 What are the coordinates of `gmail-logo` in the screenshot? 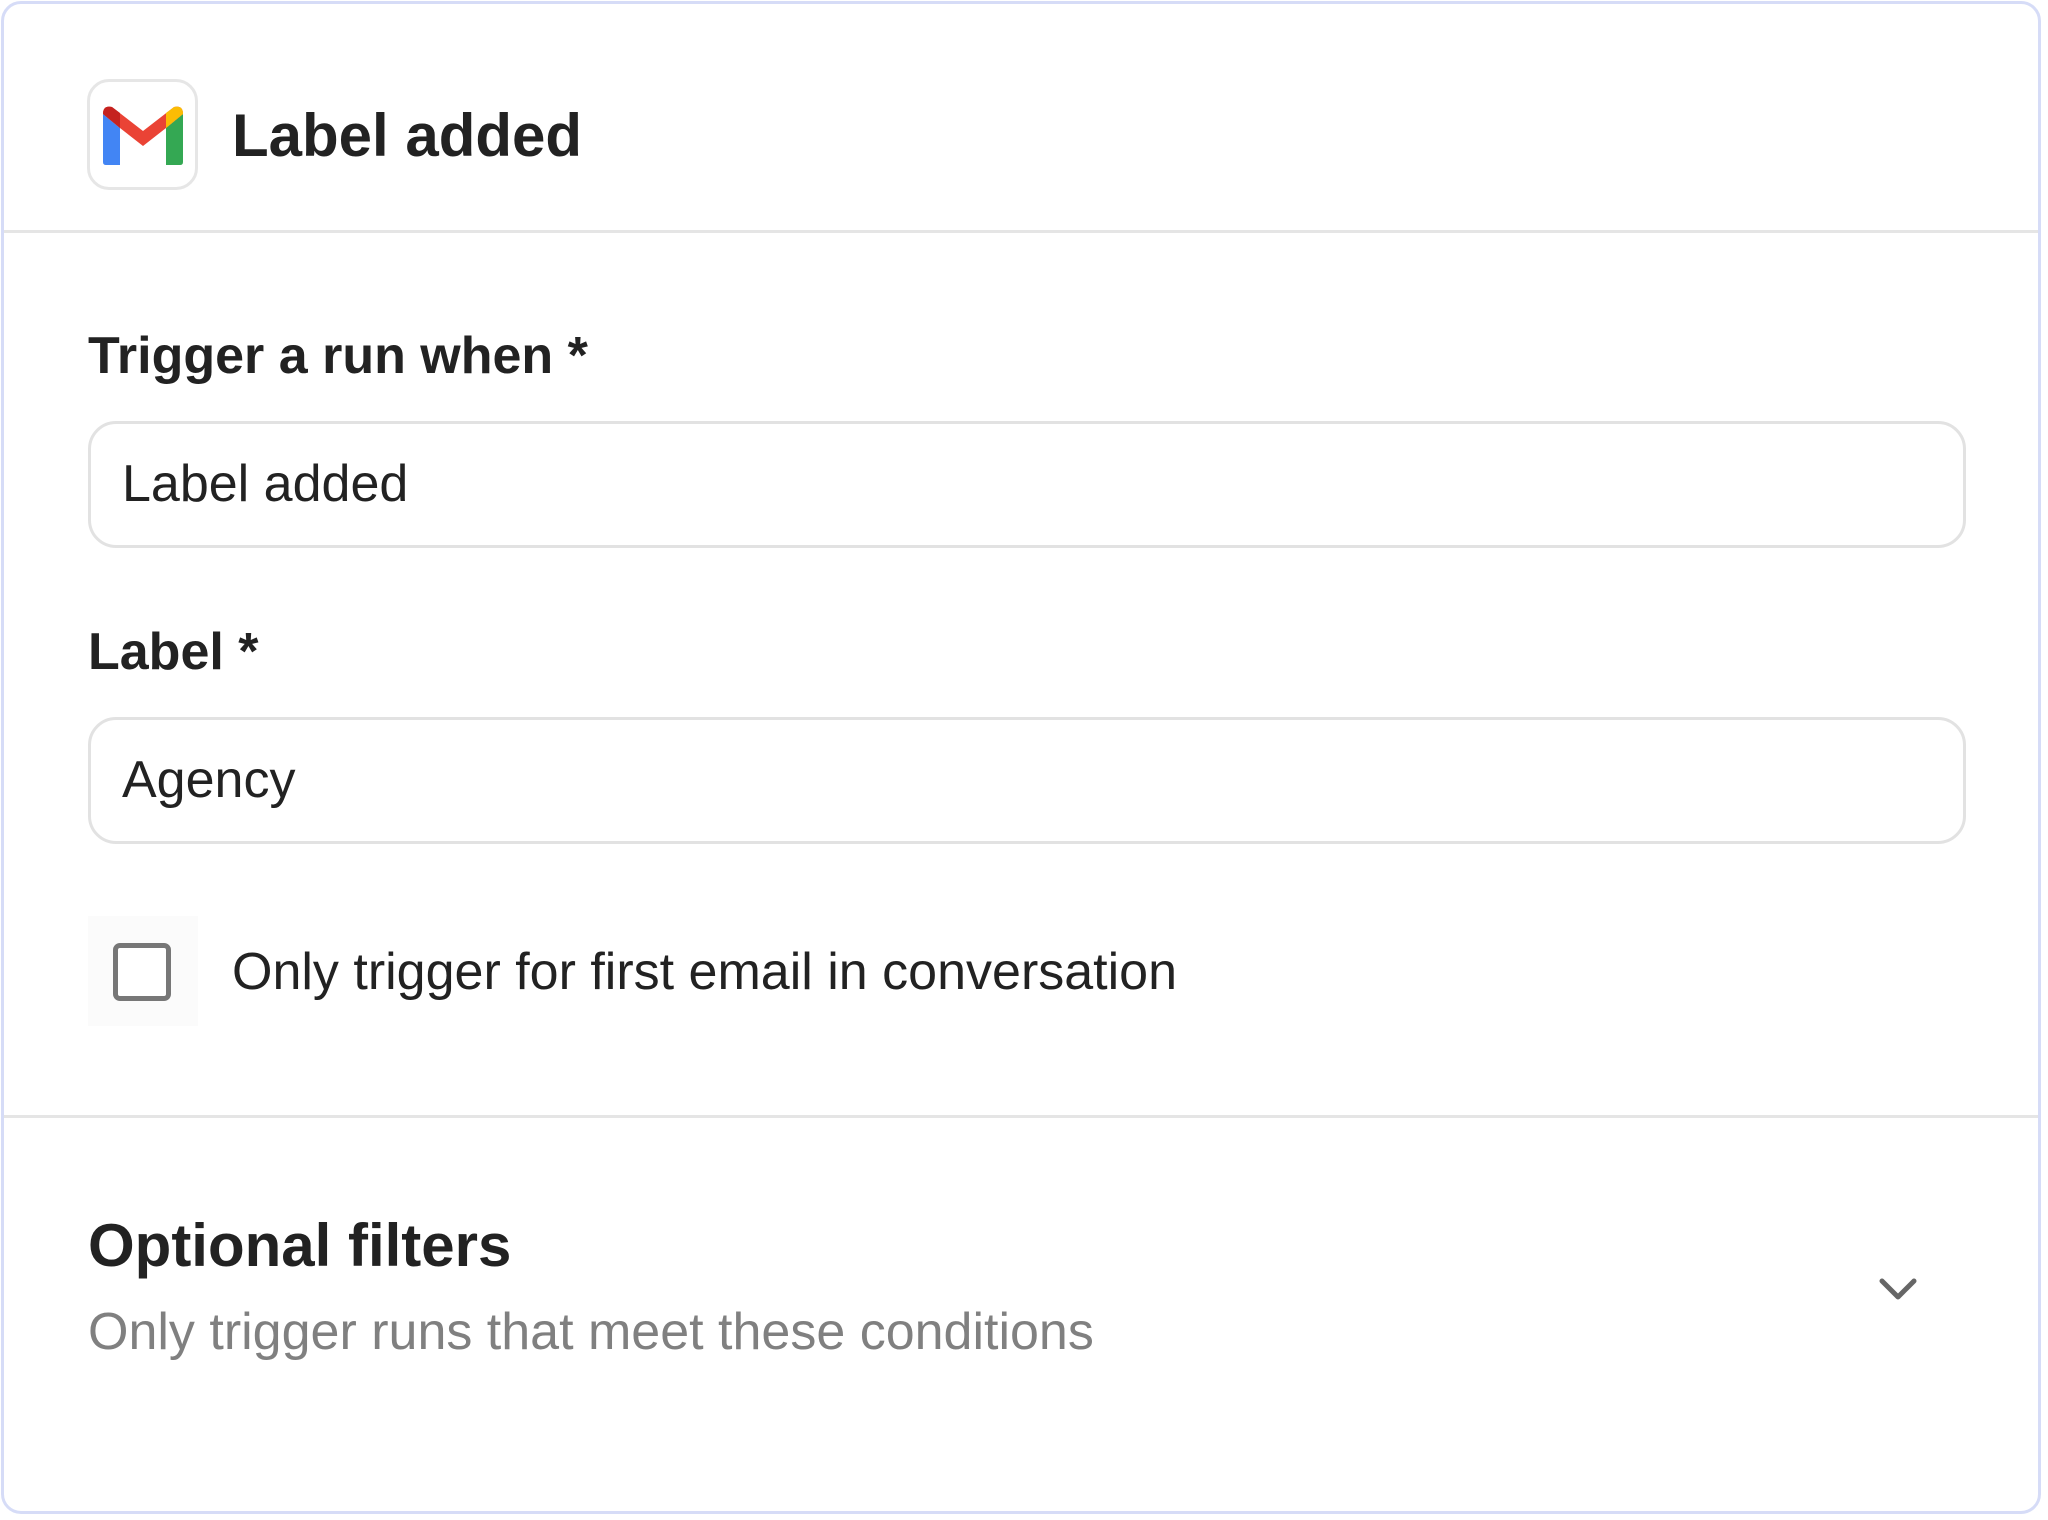 It's located at (142, 135).